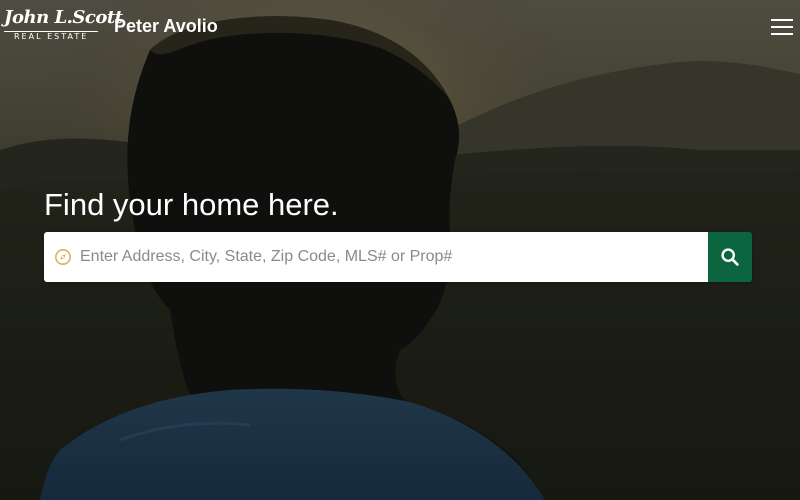 This screenshot has width=800, height=500. Describe the element at coordinates (400, 26) in the screenshot. I see `top-navbar: John L.Scott REAL ESTATE Peter Avolio` at that location.